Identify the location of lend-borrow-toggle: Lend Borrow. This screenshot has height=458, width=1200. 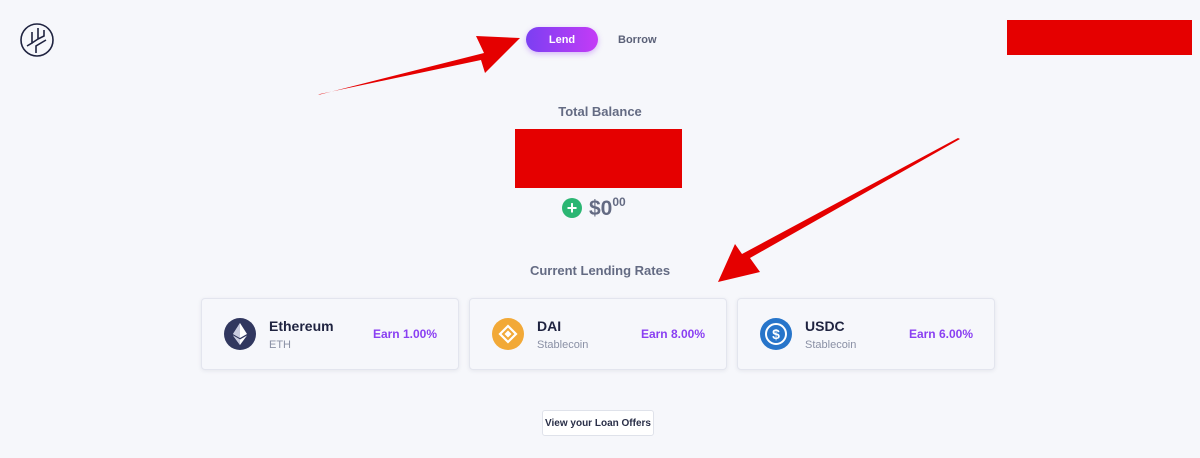
(591, 39).